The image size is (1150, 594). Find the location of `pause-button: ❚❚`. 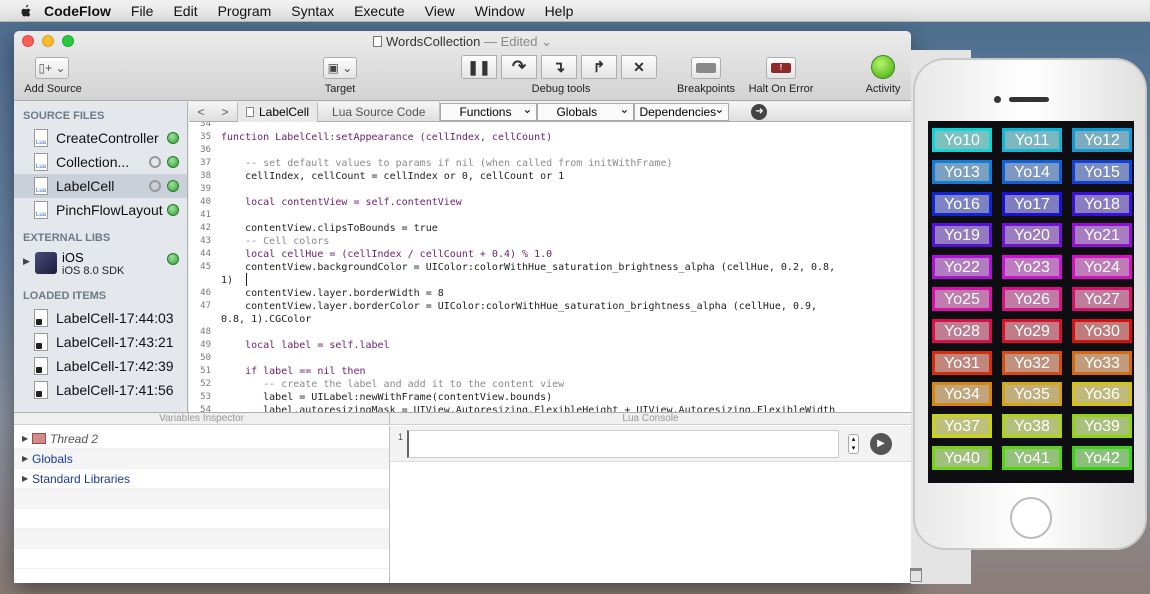

pause-button: ❚❚ is located at coordinates (479, 67).